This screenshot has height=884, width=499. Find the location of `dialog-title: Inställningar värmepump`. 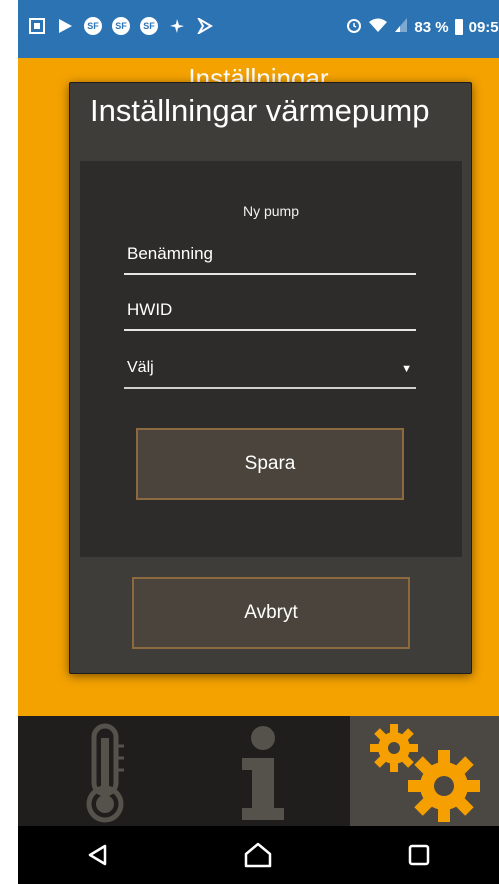

dialog-title: Inställningar värmepump is located at coordinates (260, 110).